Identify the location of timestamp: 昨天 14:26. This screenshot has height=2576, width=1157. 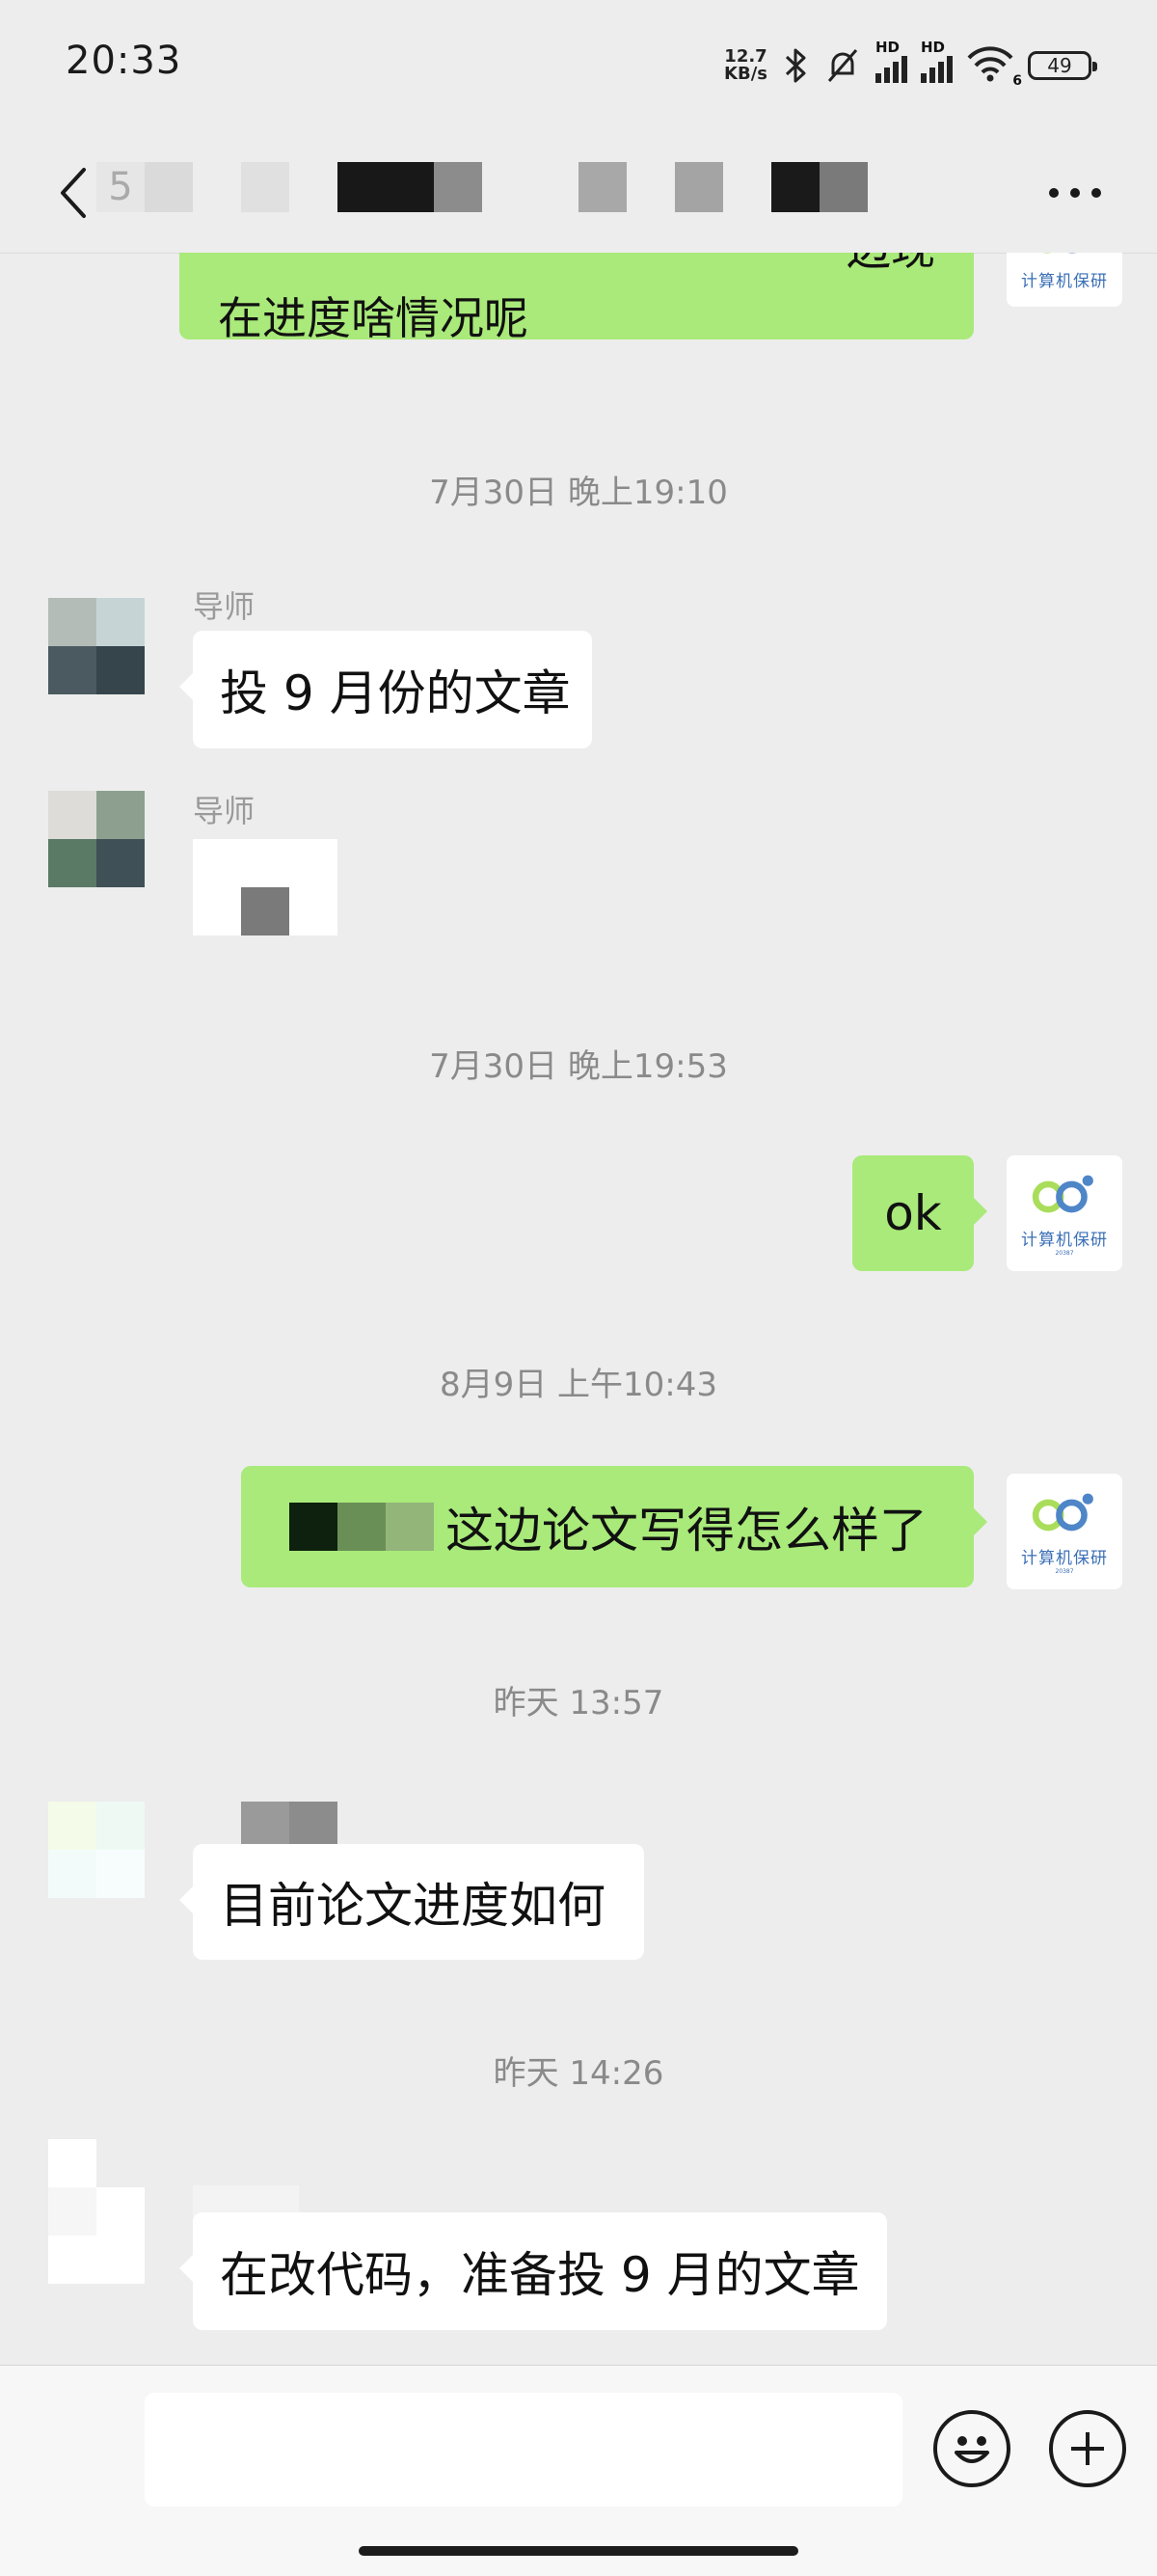
(578, 2073).